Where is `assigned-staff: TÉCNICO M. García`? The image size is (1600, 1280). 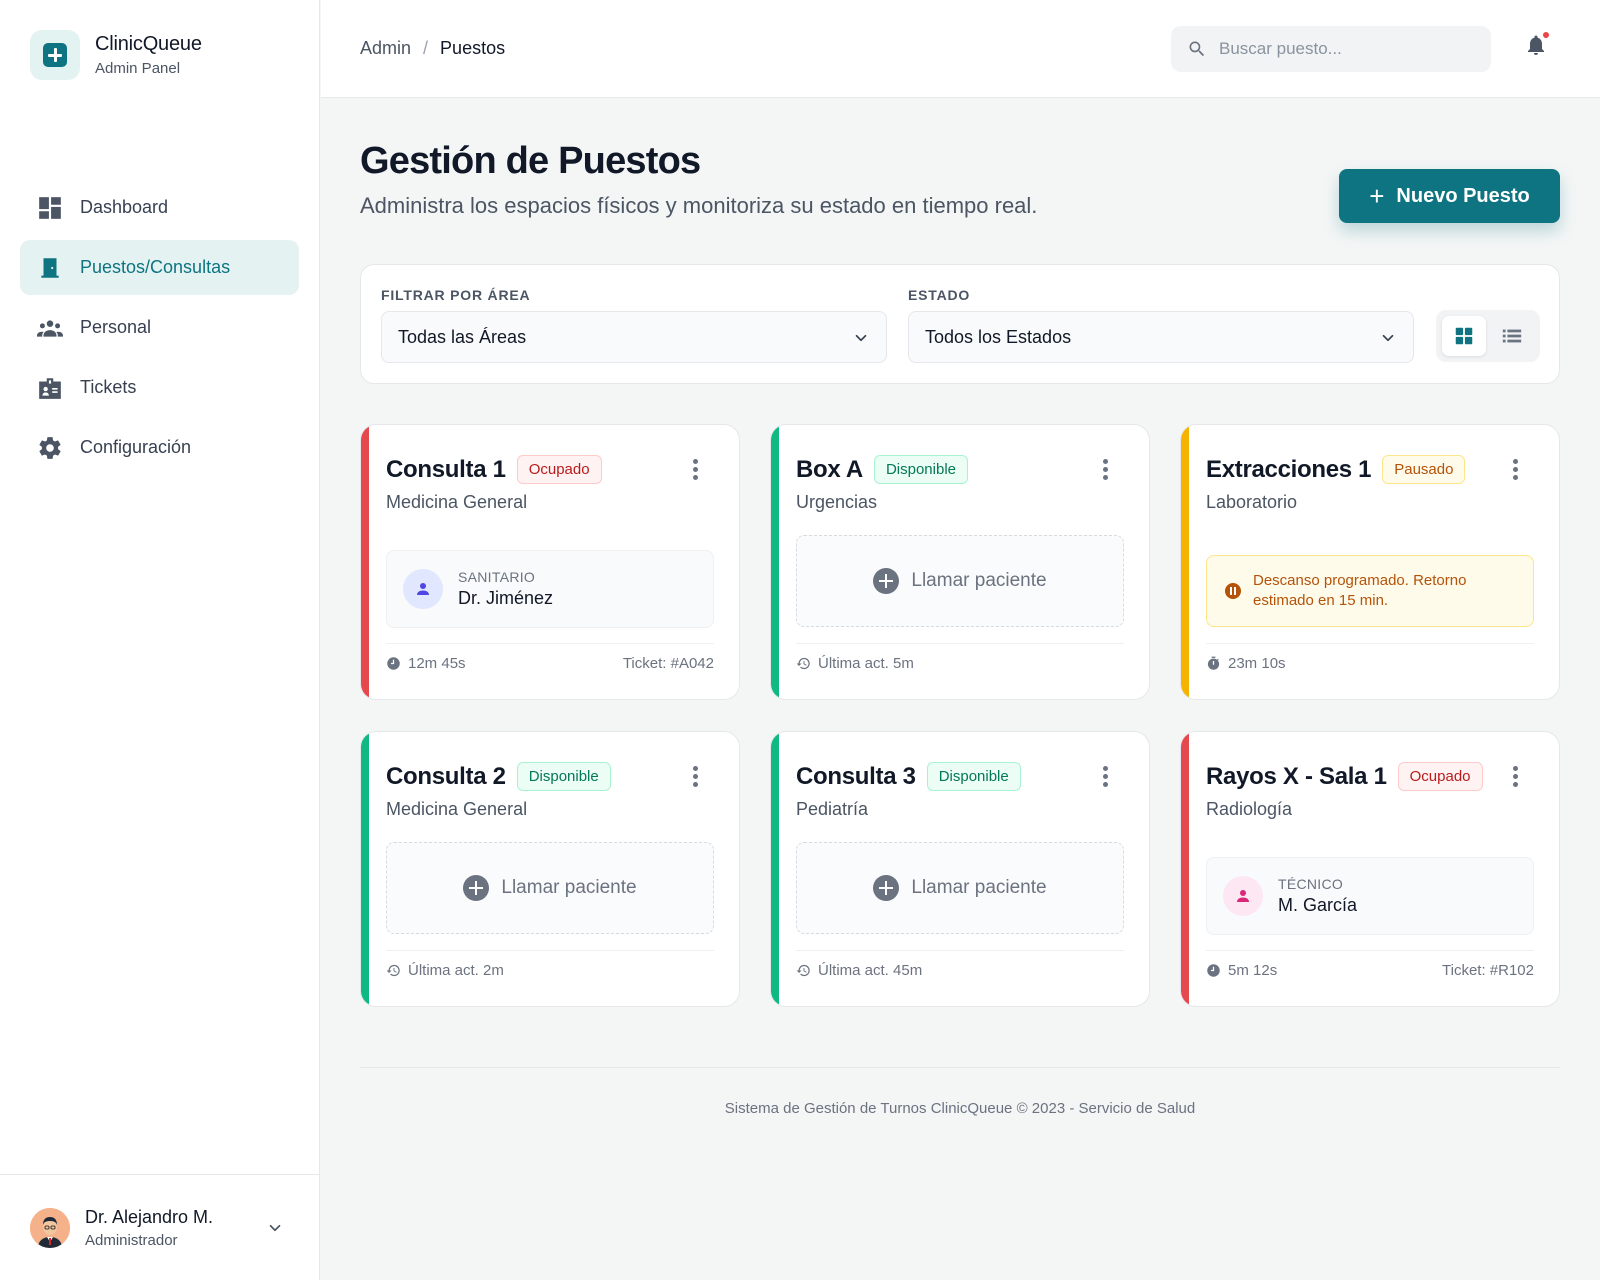 assigned-staff: TÉCNICO M. García is located at coordinates (1370, 896).